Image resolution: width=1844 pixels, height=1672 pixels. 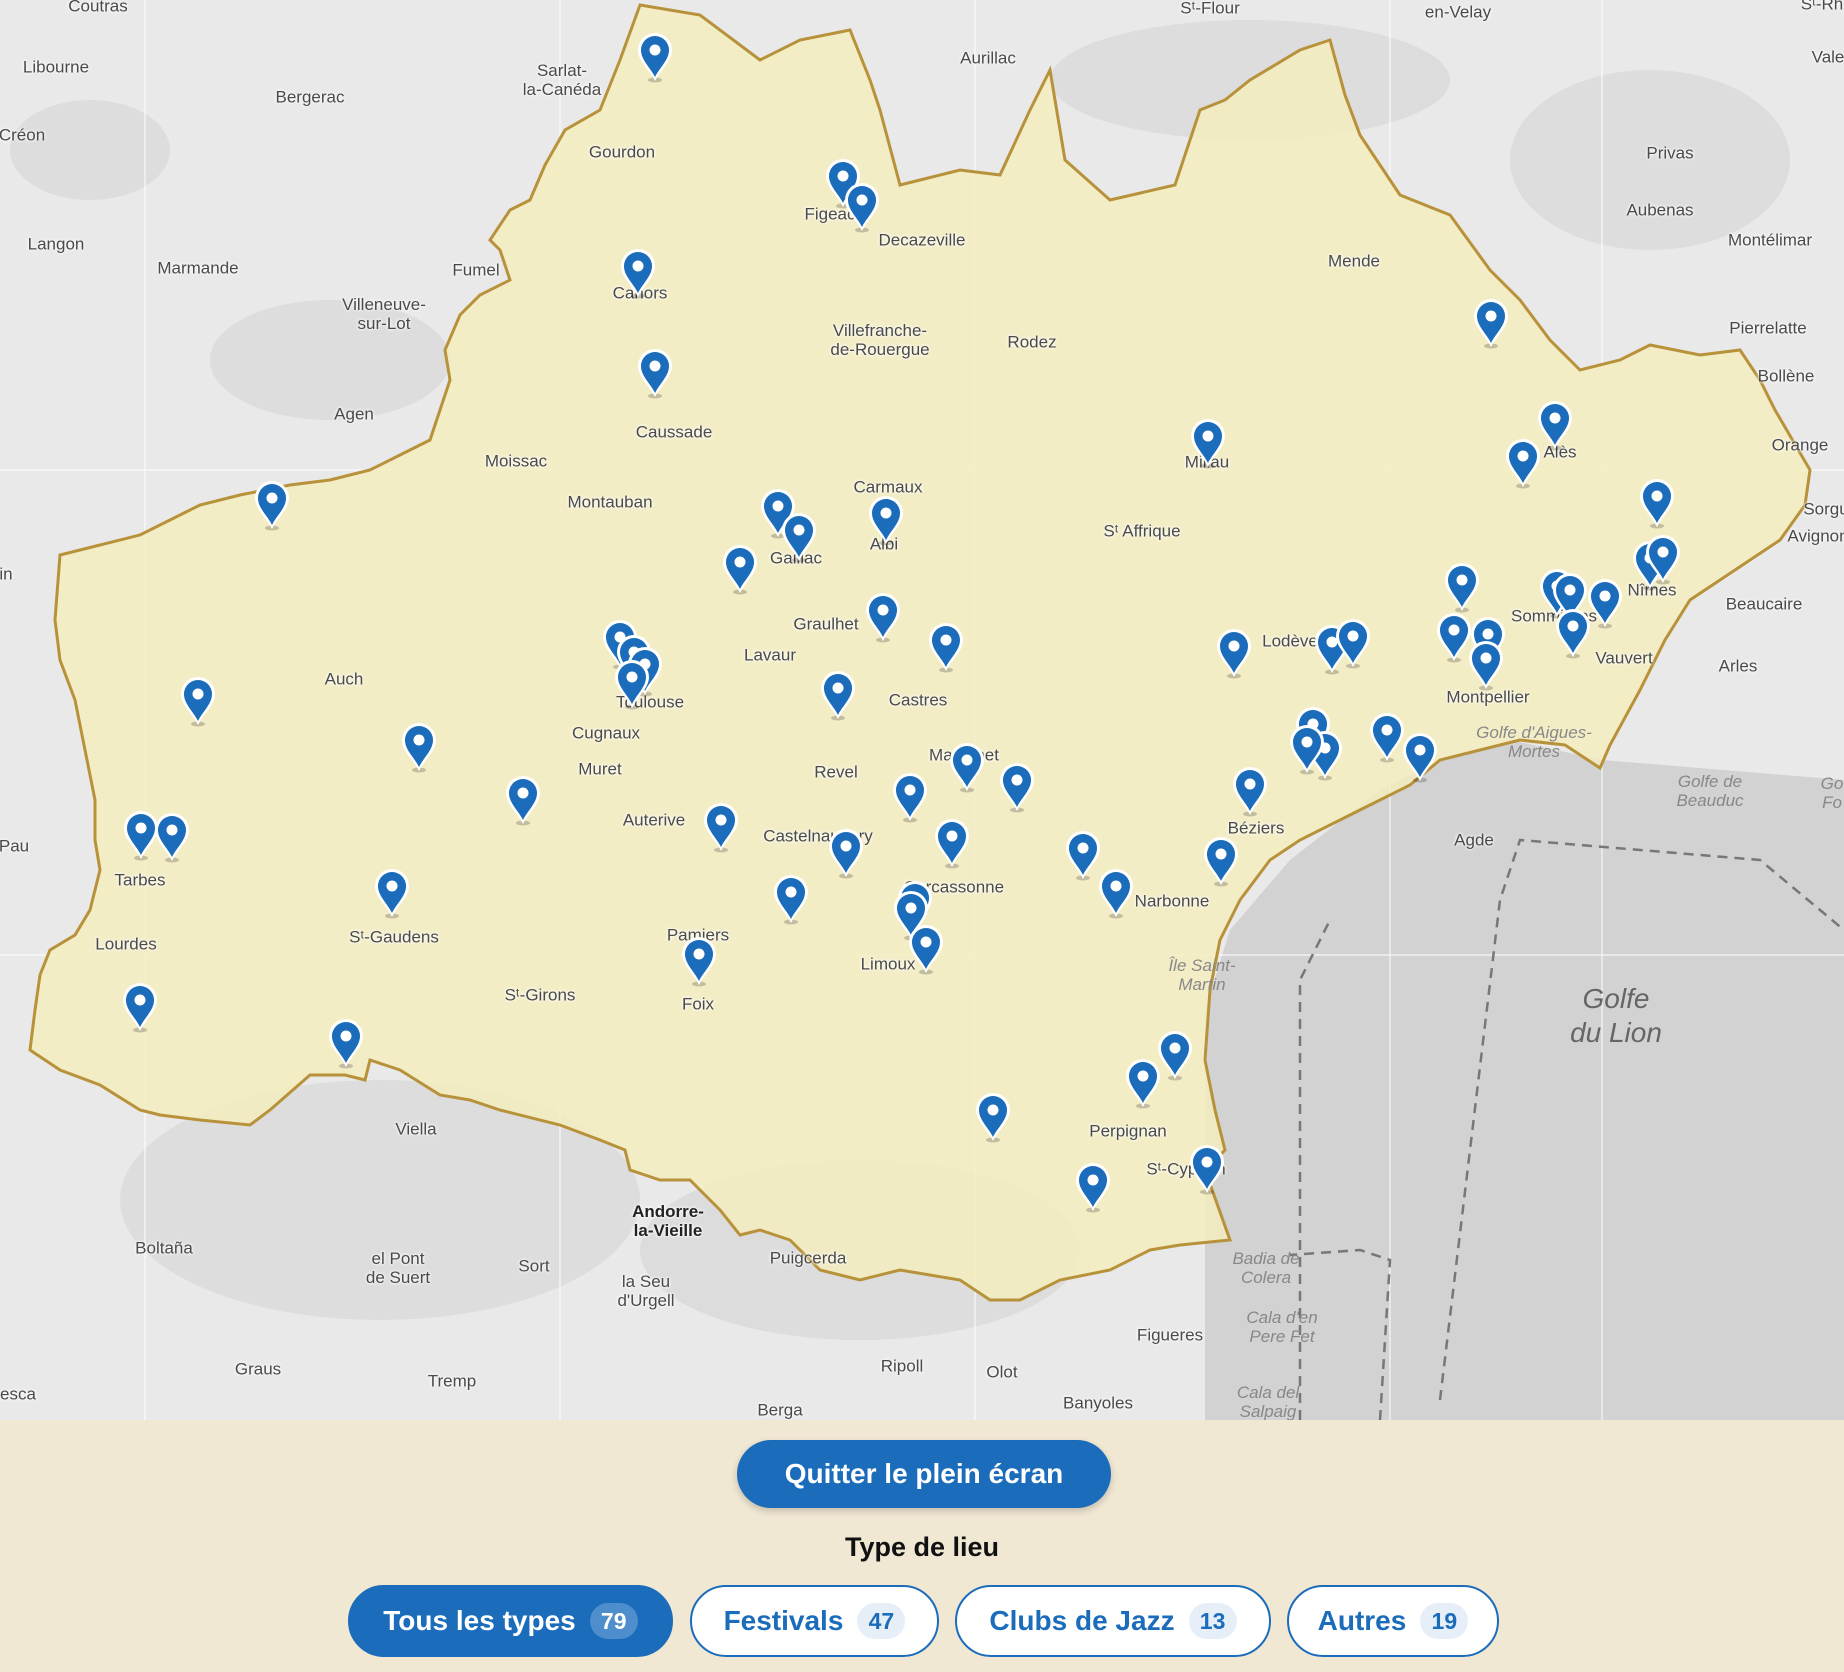 What do you see at coordinates (1768, 328) in the screenshot?
I see `place-label: Pierrelatte` at bounding box center [1768, 328].